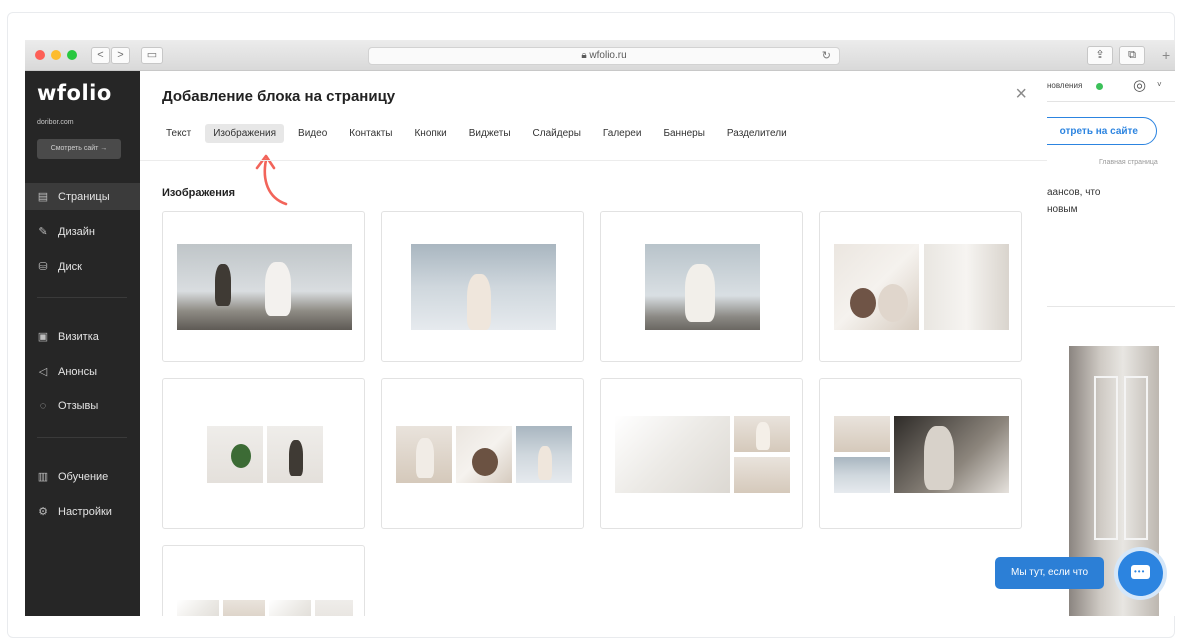 Image resolution: width=1181 pixels, height=643 pixels. Describe the element at coordinates (271, 180) in the screenshot. I see `annotation-arrow-icon` at that location.